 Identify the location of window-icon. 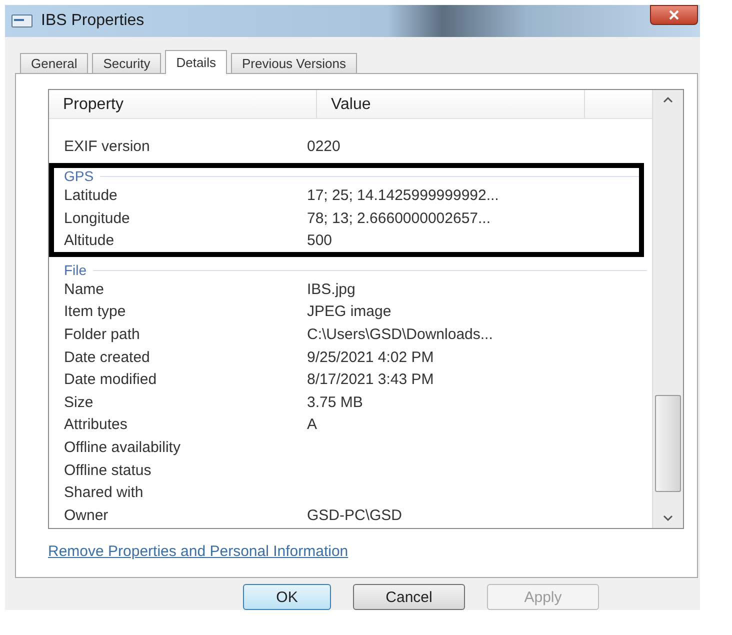
(22, 20).